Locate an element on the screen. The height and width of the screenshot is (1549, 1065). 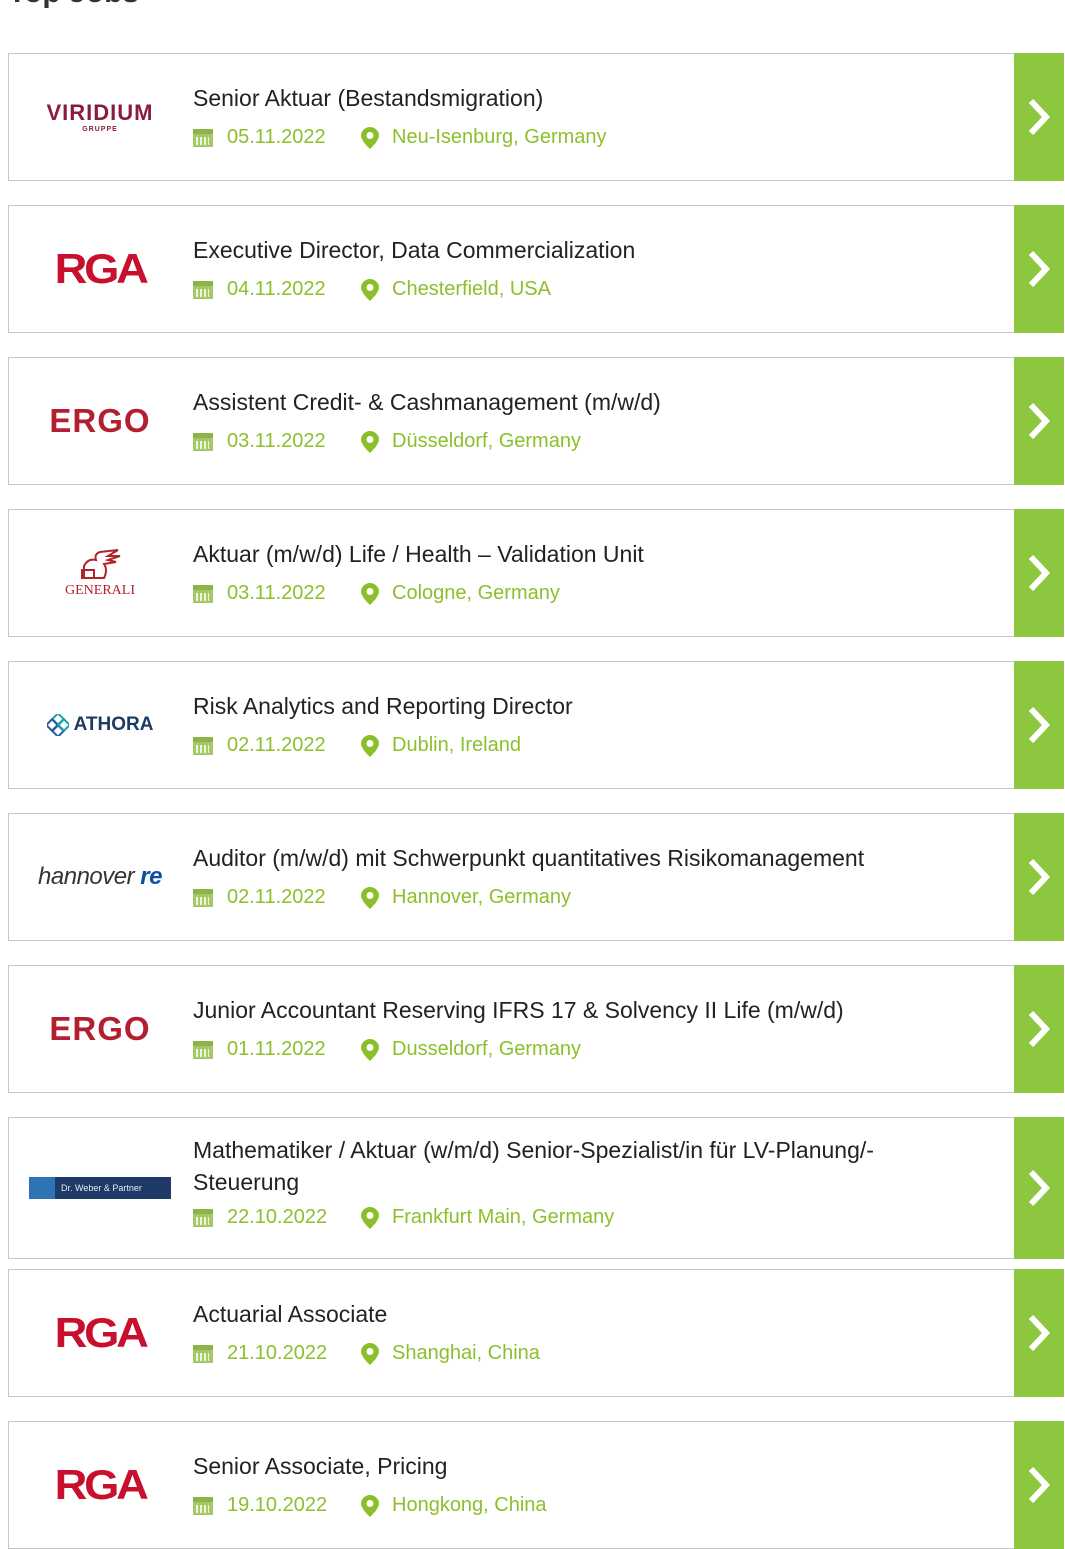
company-logo: VIRIDIUM GRUPPE is located at coordinates (100, 117).